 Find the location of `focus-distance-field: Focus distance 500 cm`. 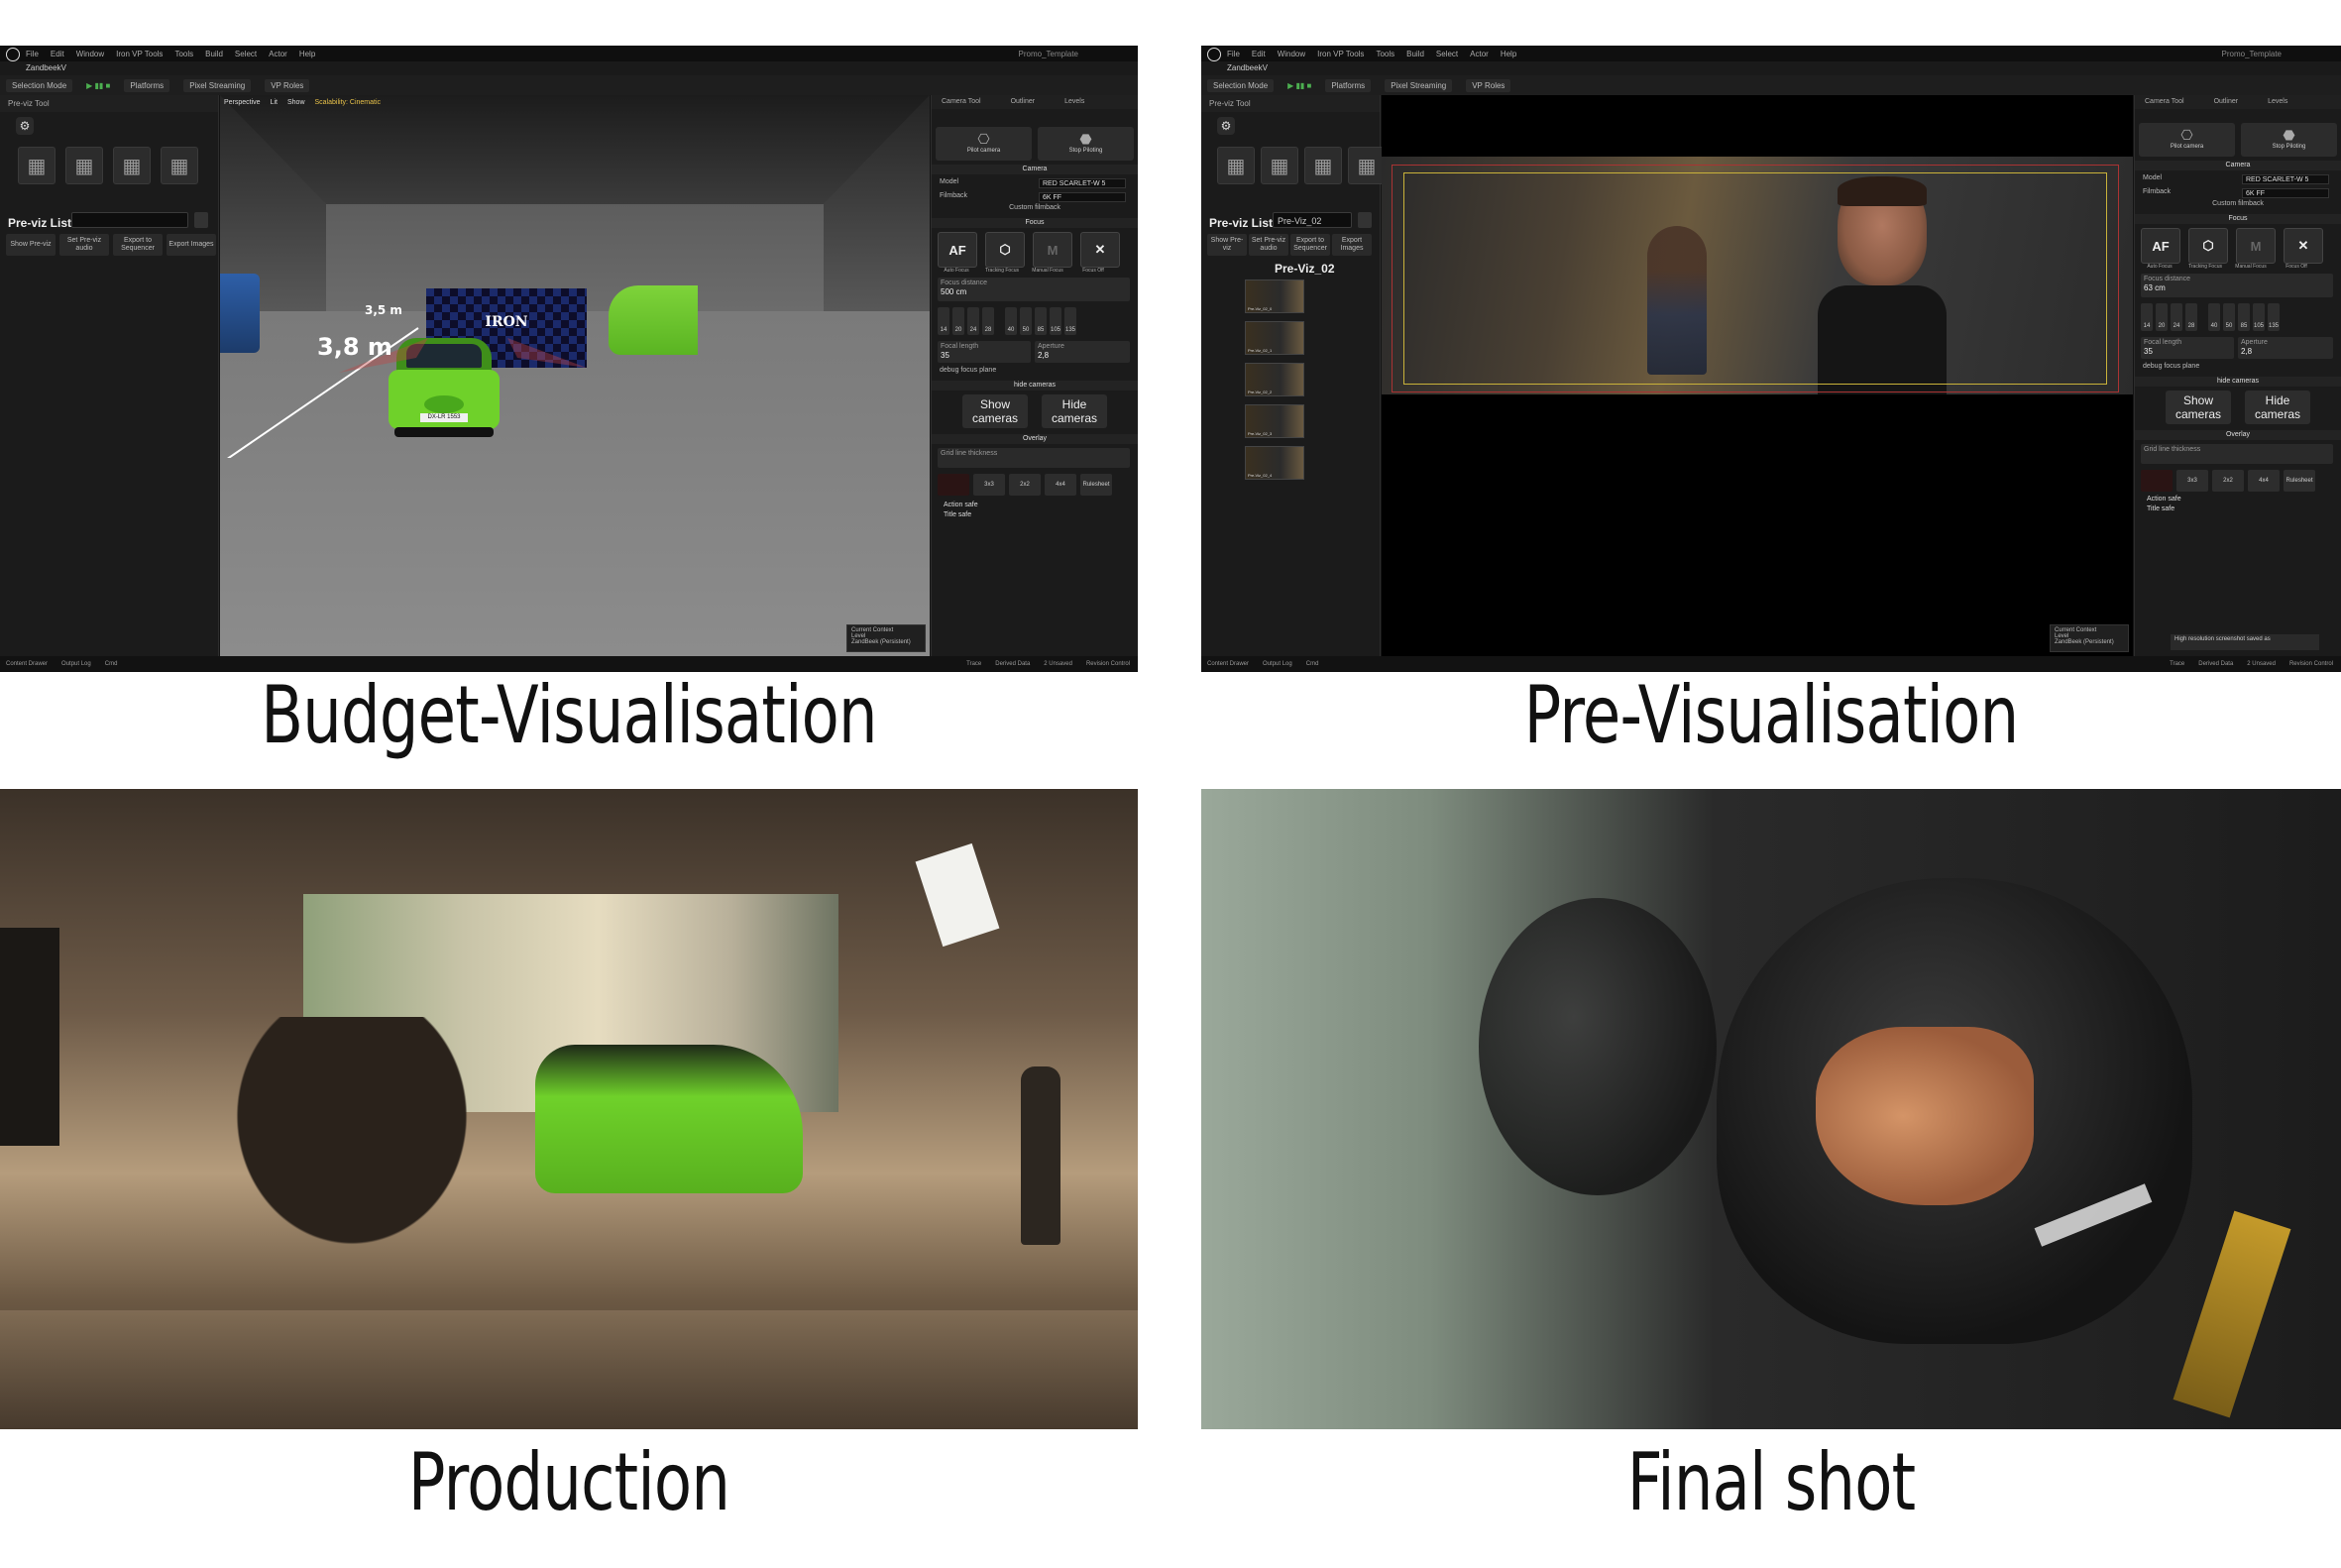

focus-distance-field: Focus distance 500 cm is located at coordinates (1034, 289).